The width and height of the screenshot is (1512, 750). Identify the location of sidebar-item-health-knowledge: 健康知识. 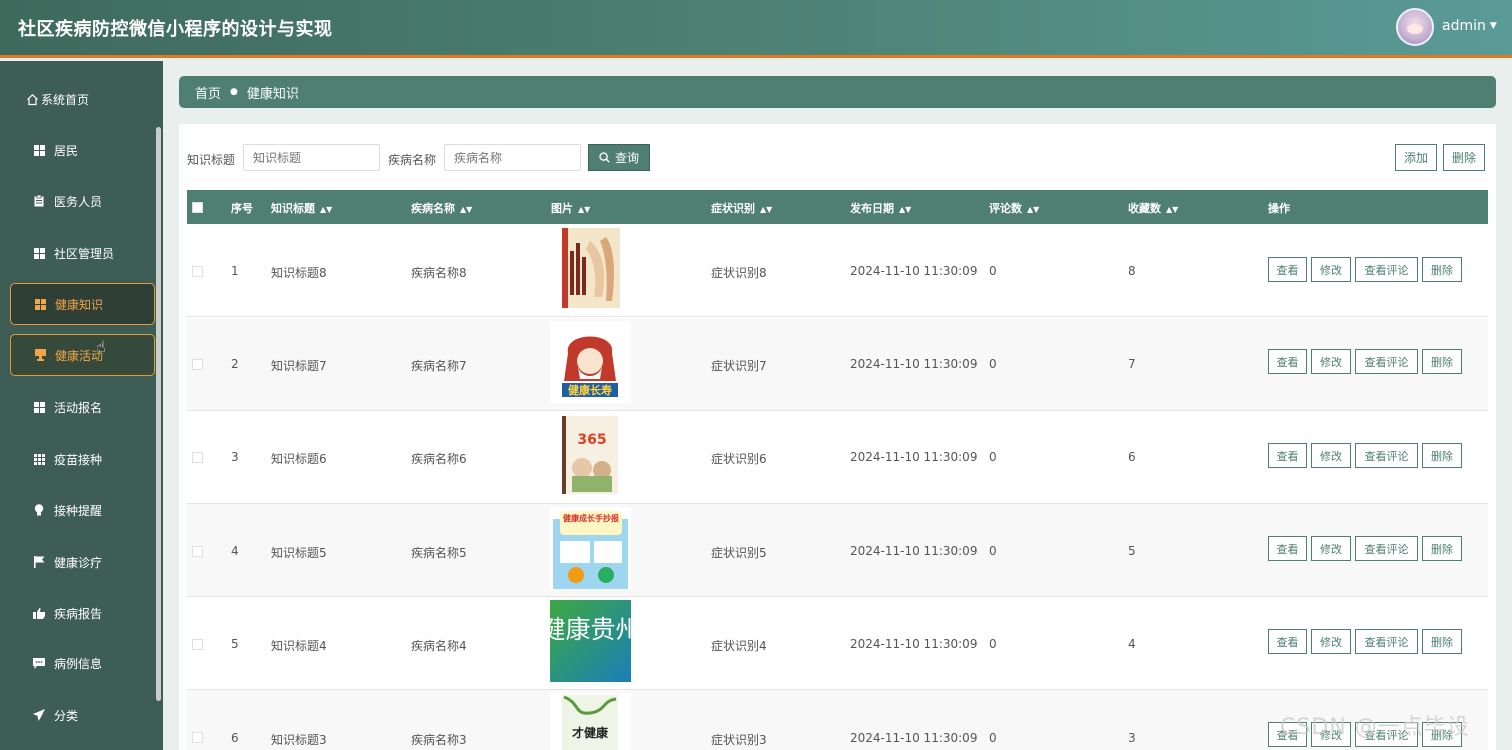
(82, 304).